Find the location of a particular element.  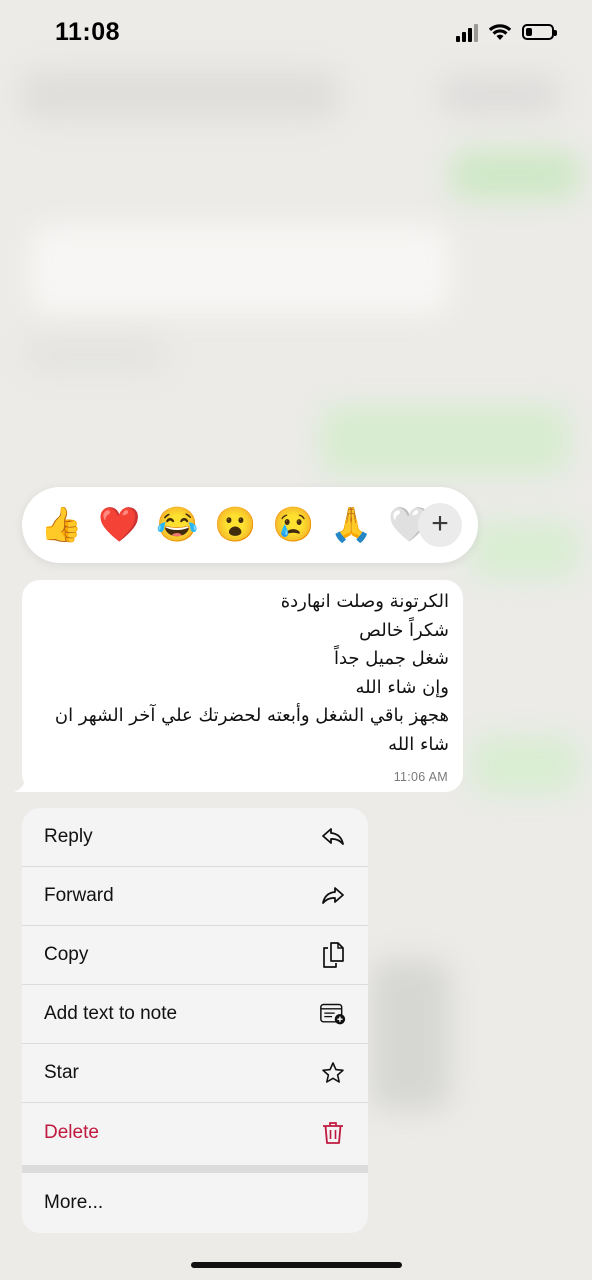

menu-item-reply: Reply is located at coordinates (195, 837).